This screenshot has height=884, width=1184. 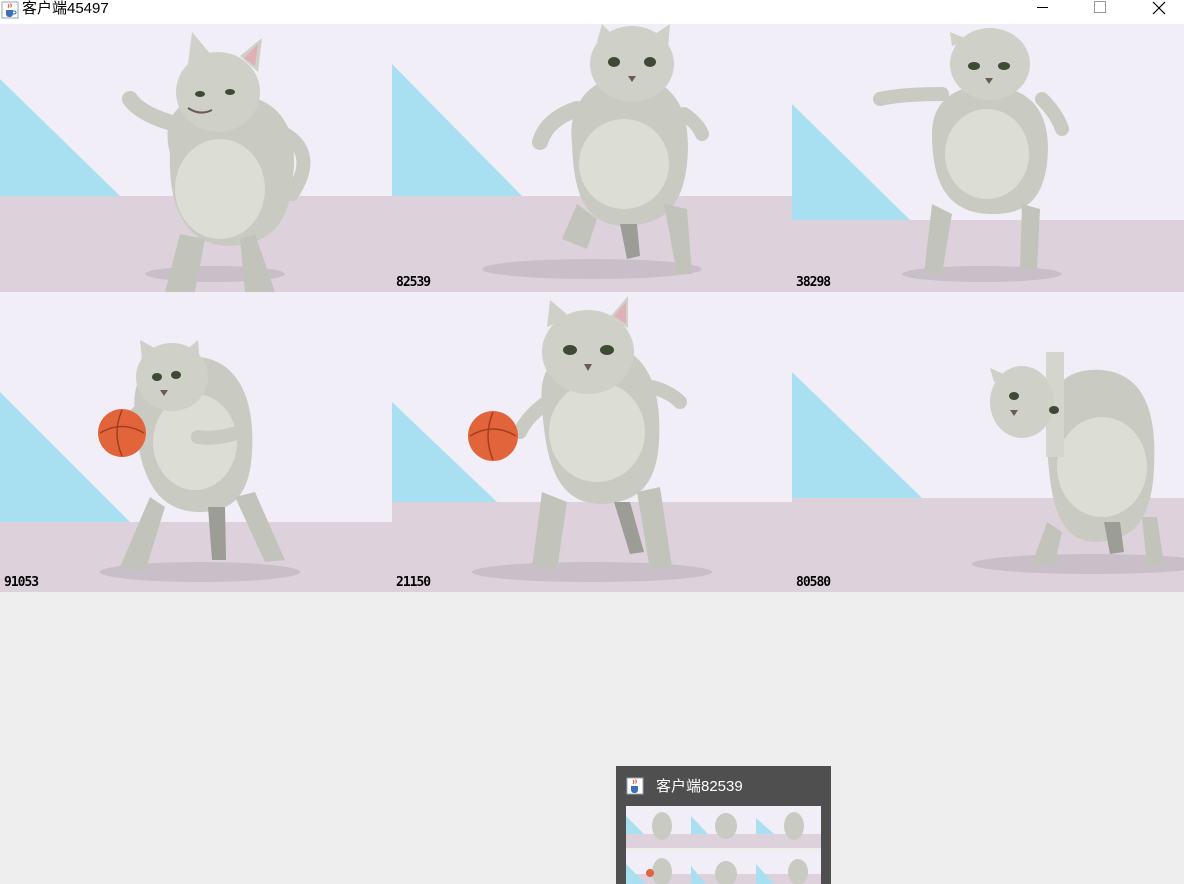 I want to click on popup-thumbnail, so click(x=723, y=845).